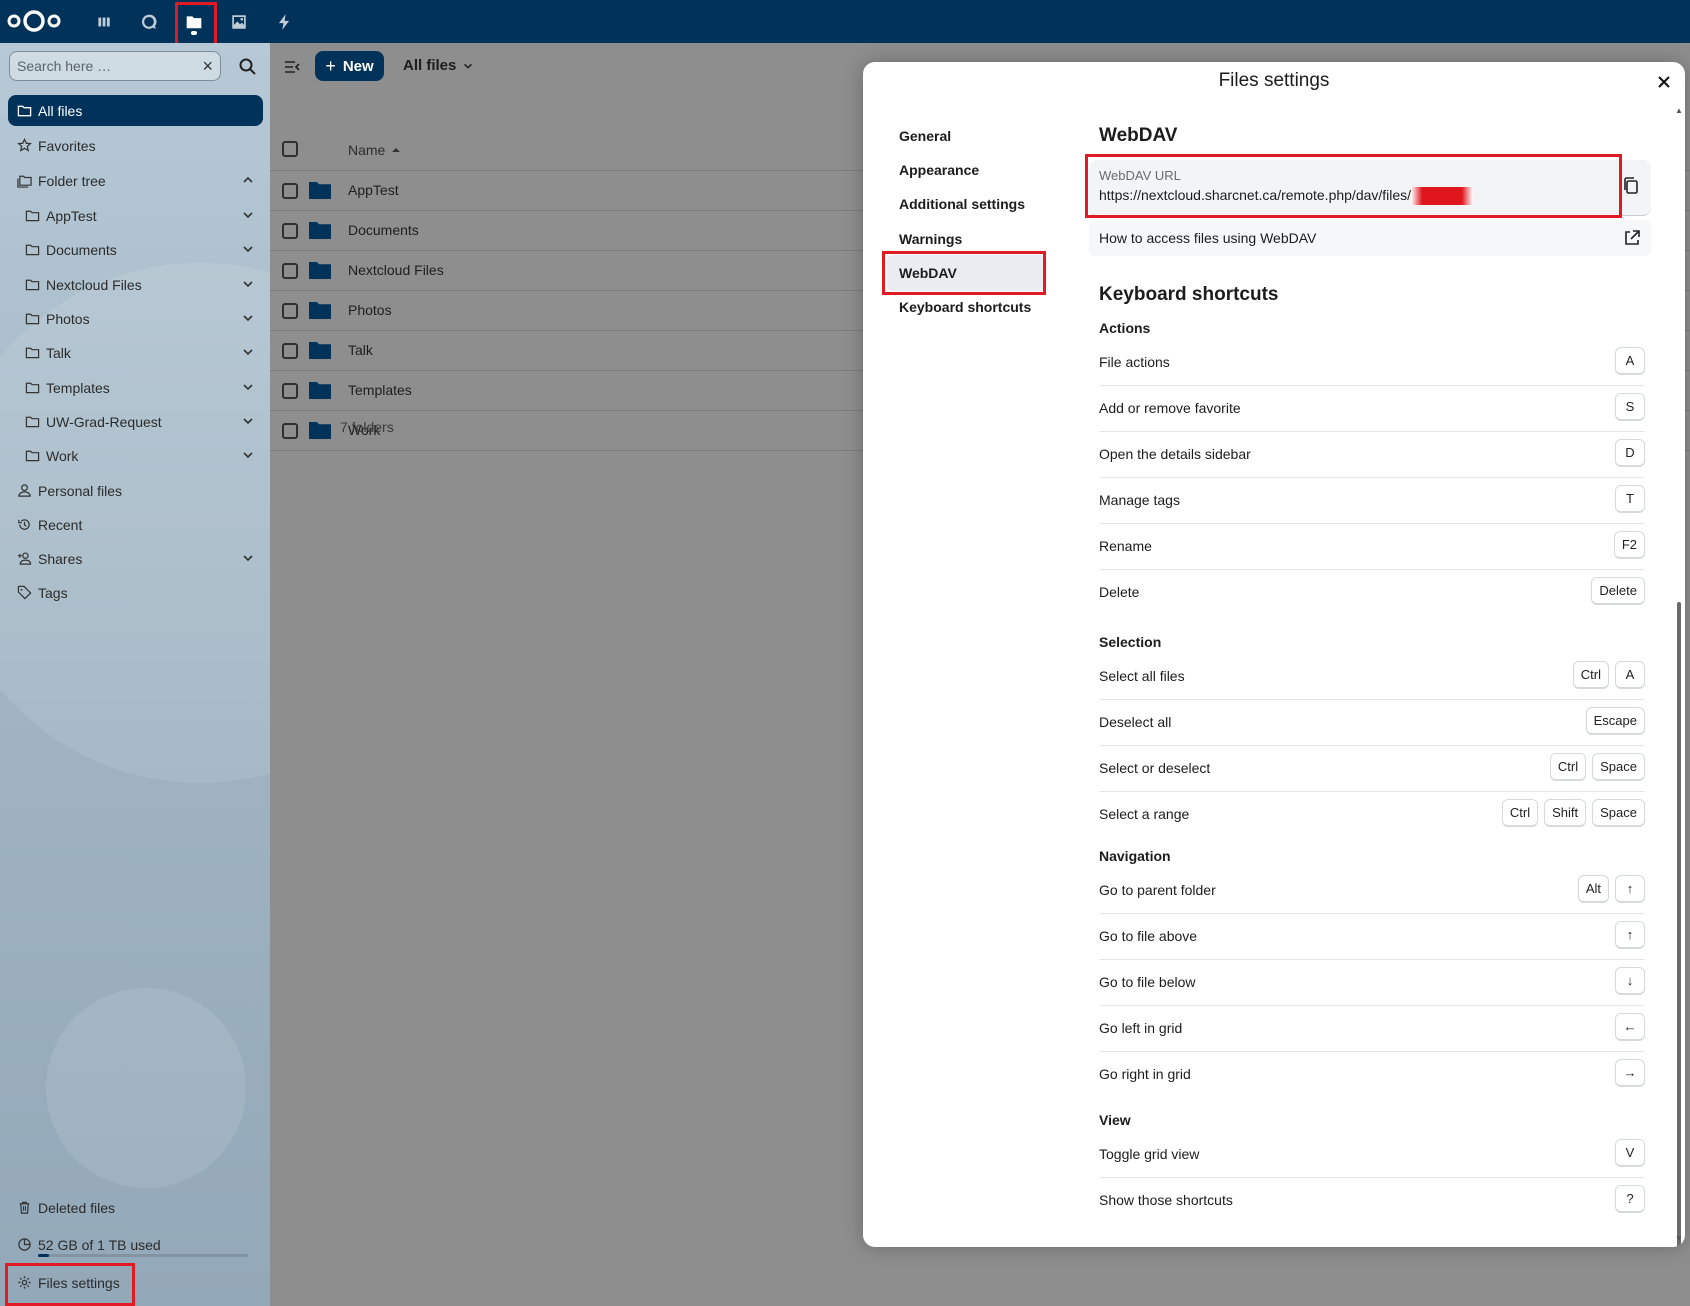 This screenshot has height=1306, width=1690. I want to click on close-icon, so click(1664, 82).